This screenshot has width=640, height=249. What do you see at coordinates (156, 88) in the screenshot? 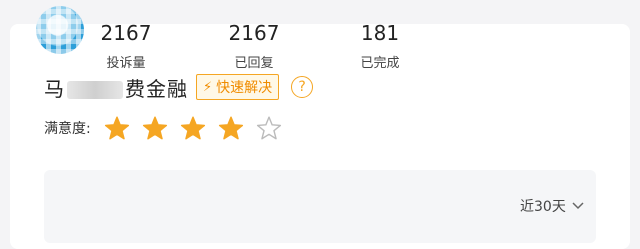
I see `company-name-suffix: 费金融` at bounding box center [156, 88].